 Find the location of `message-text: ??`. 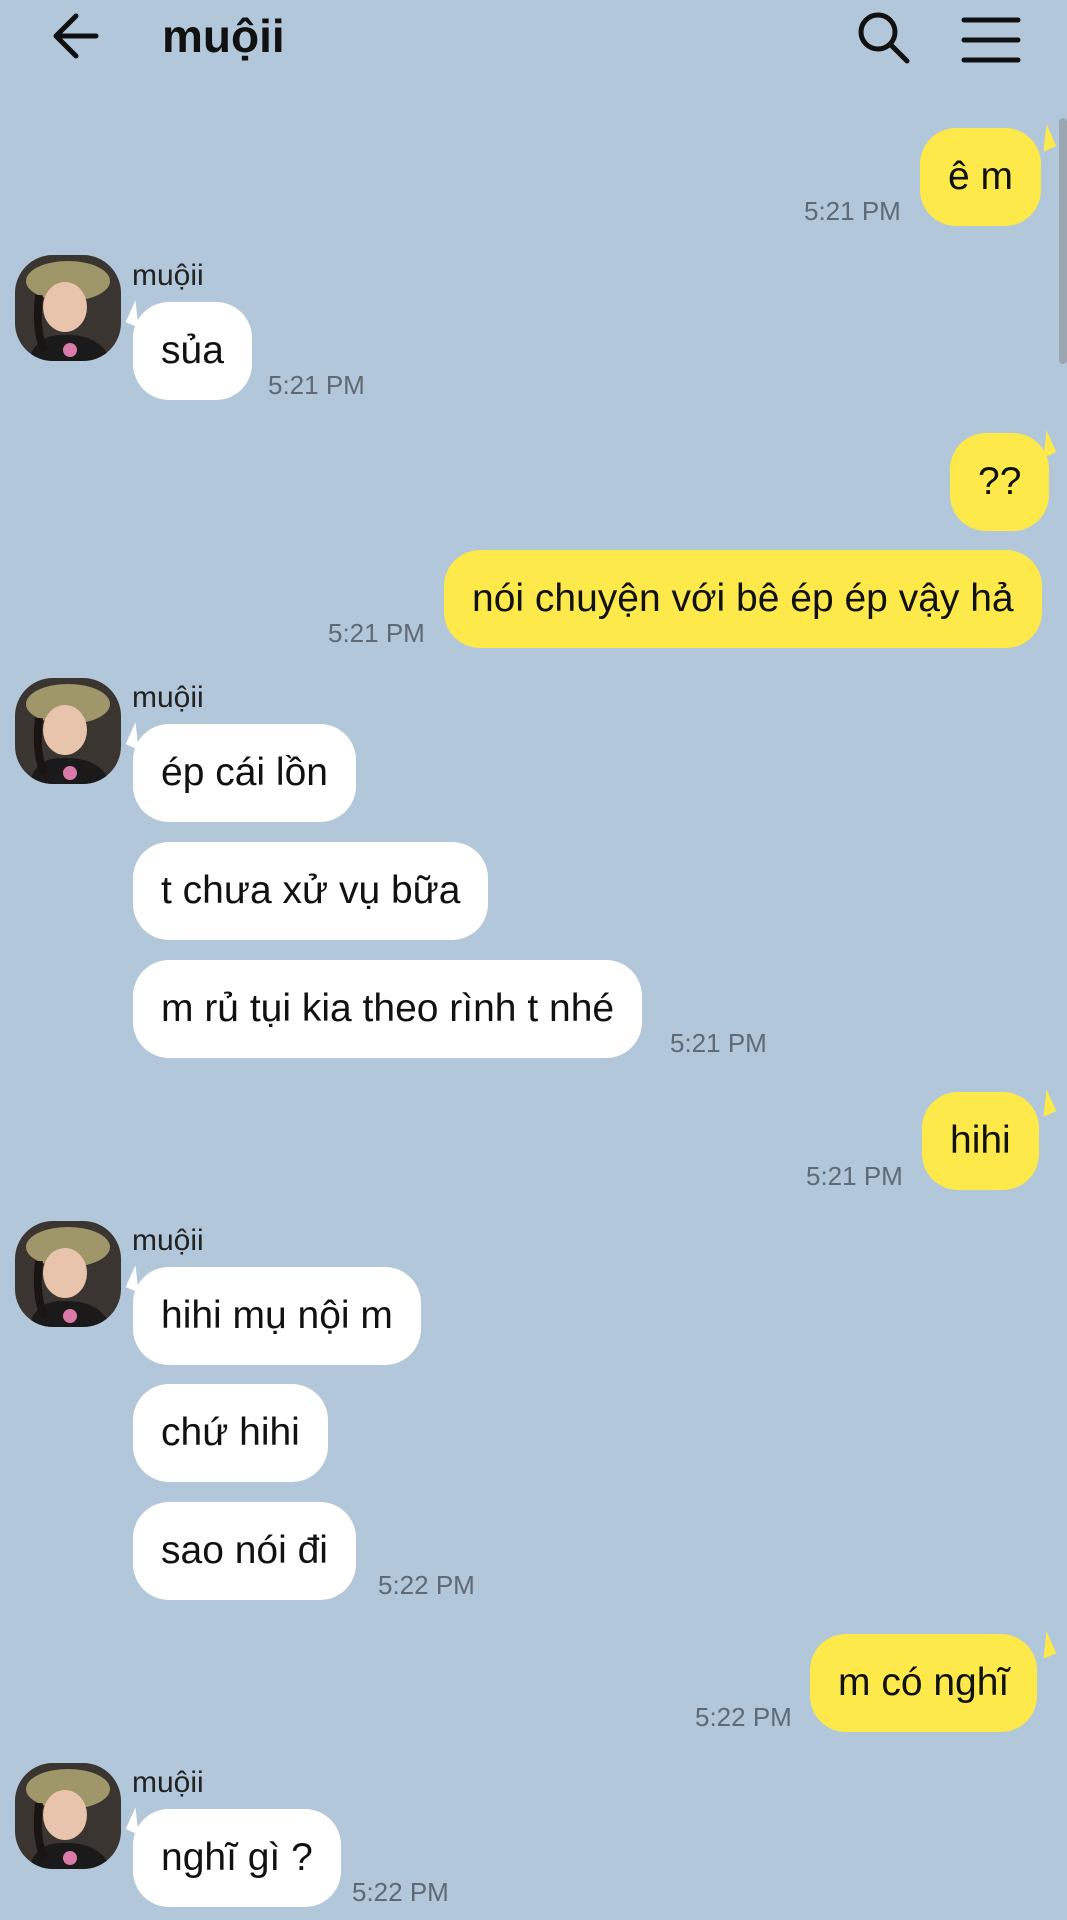

message-text: ?? is located at coordinates (1000, 481).